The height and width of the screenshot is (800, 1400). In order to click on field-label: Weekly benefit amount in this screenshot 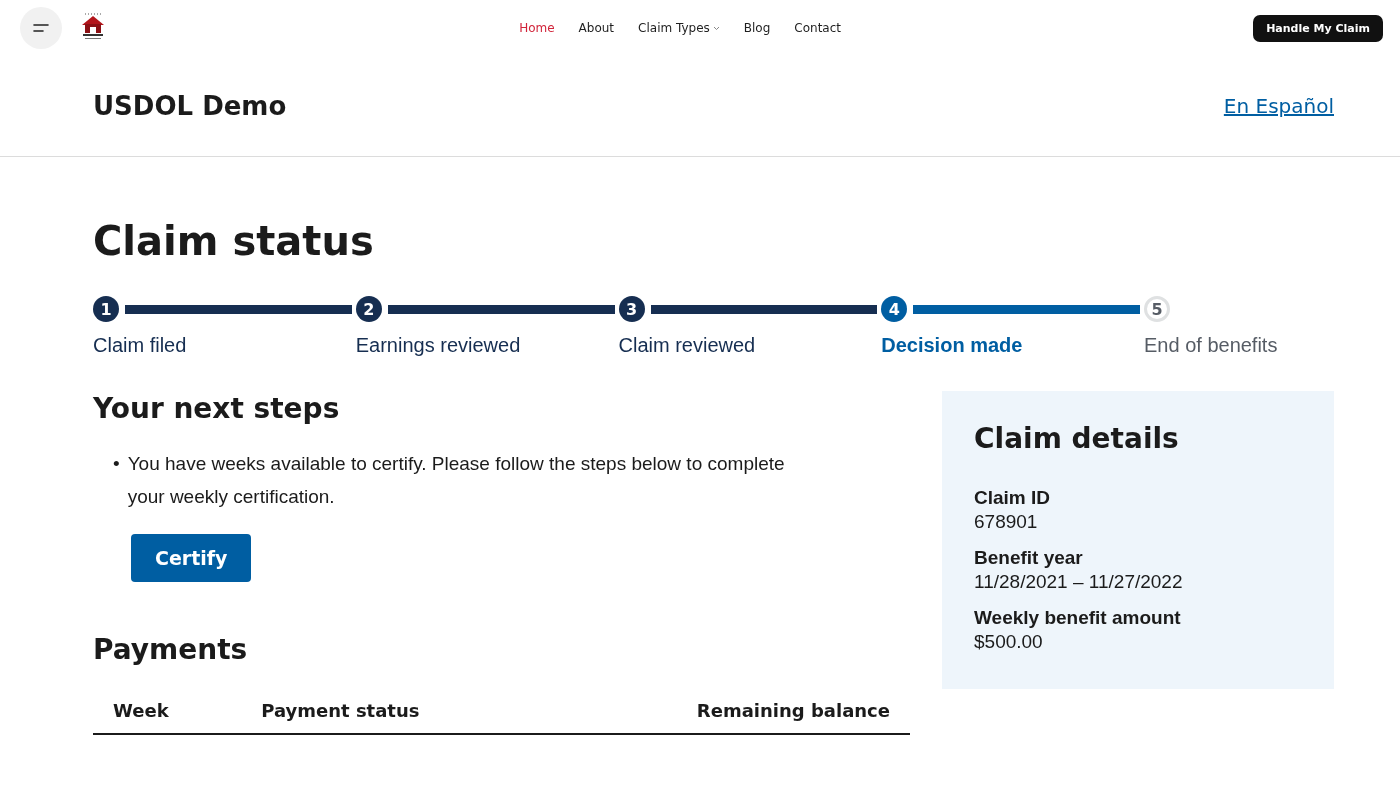, I will do `click(1078, 618)`.